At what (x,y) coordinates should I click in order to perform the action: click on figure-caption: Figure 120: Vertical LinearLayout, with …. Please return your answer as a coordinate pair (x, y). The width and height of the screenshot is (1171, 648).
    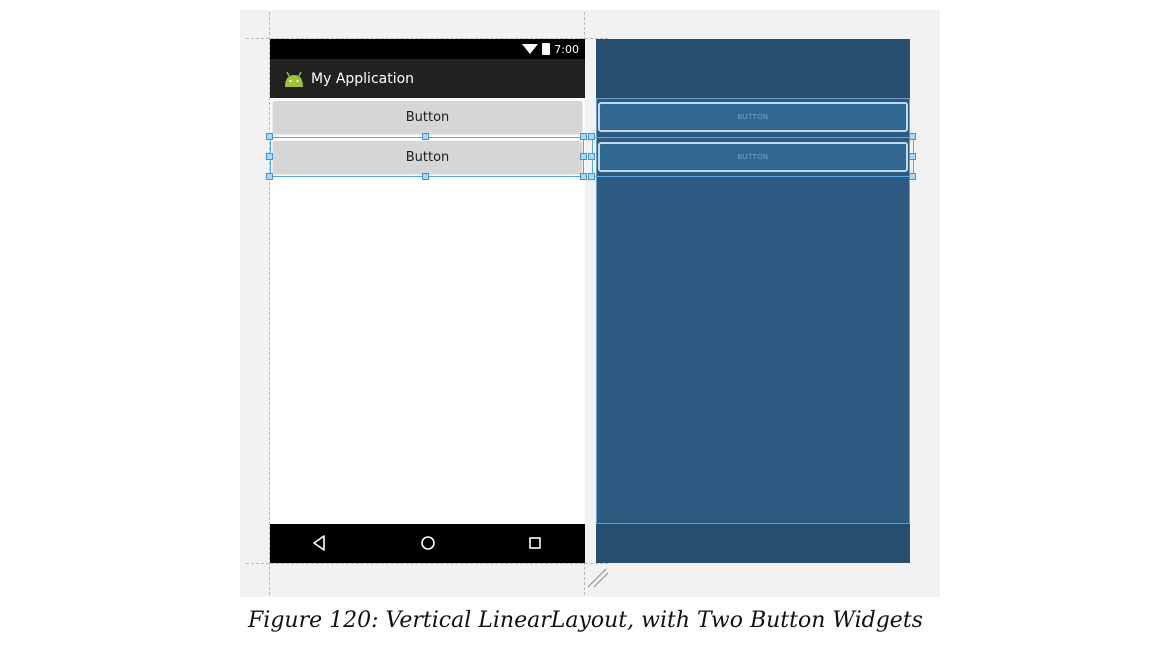
    Looking at the image, I should click on (585, 620).